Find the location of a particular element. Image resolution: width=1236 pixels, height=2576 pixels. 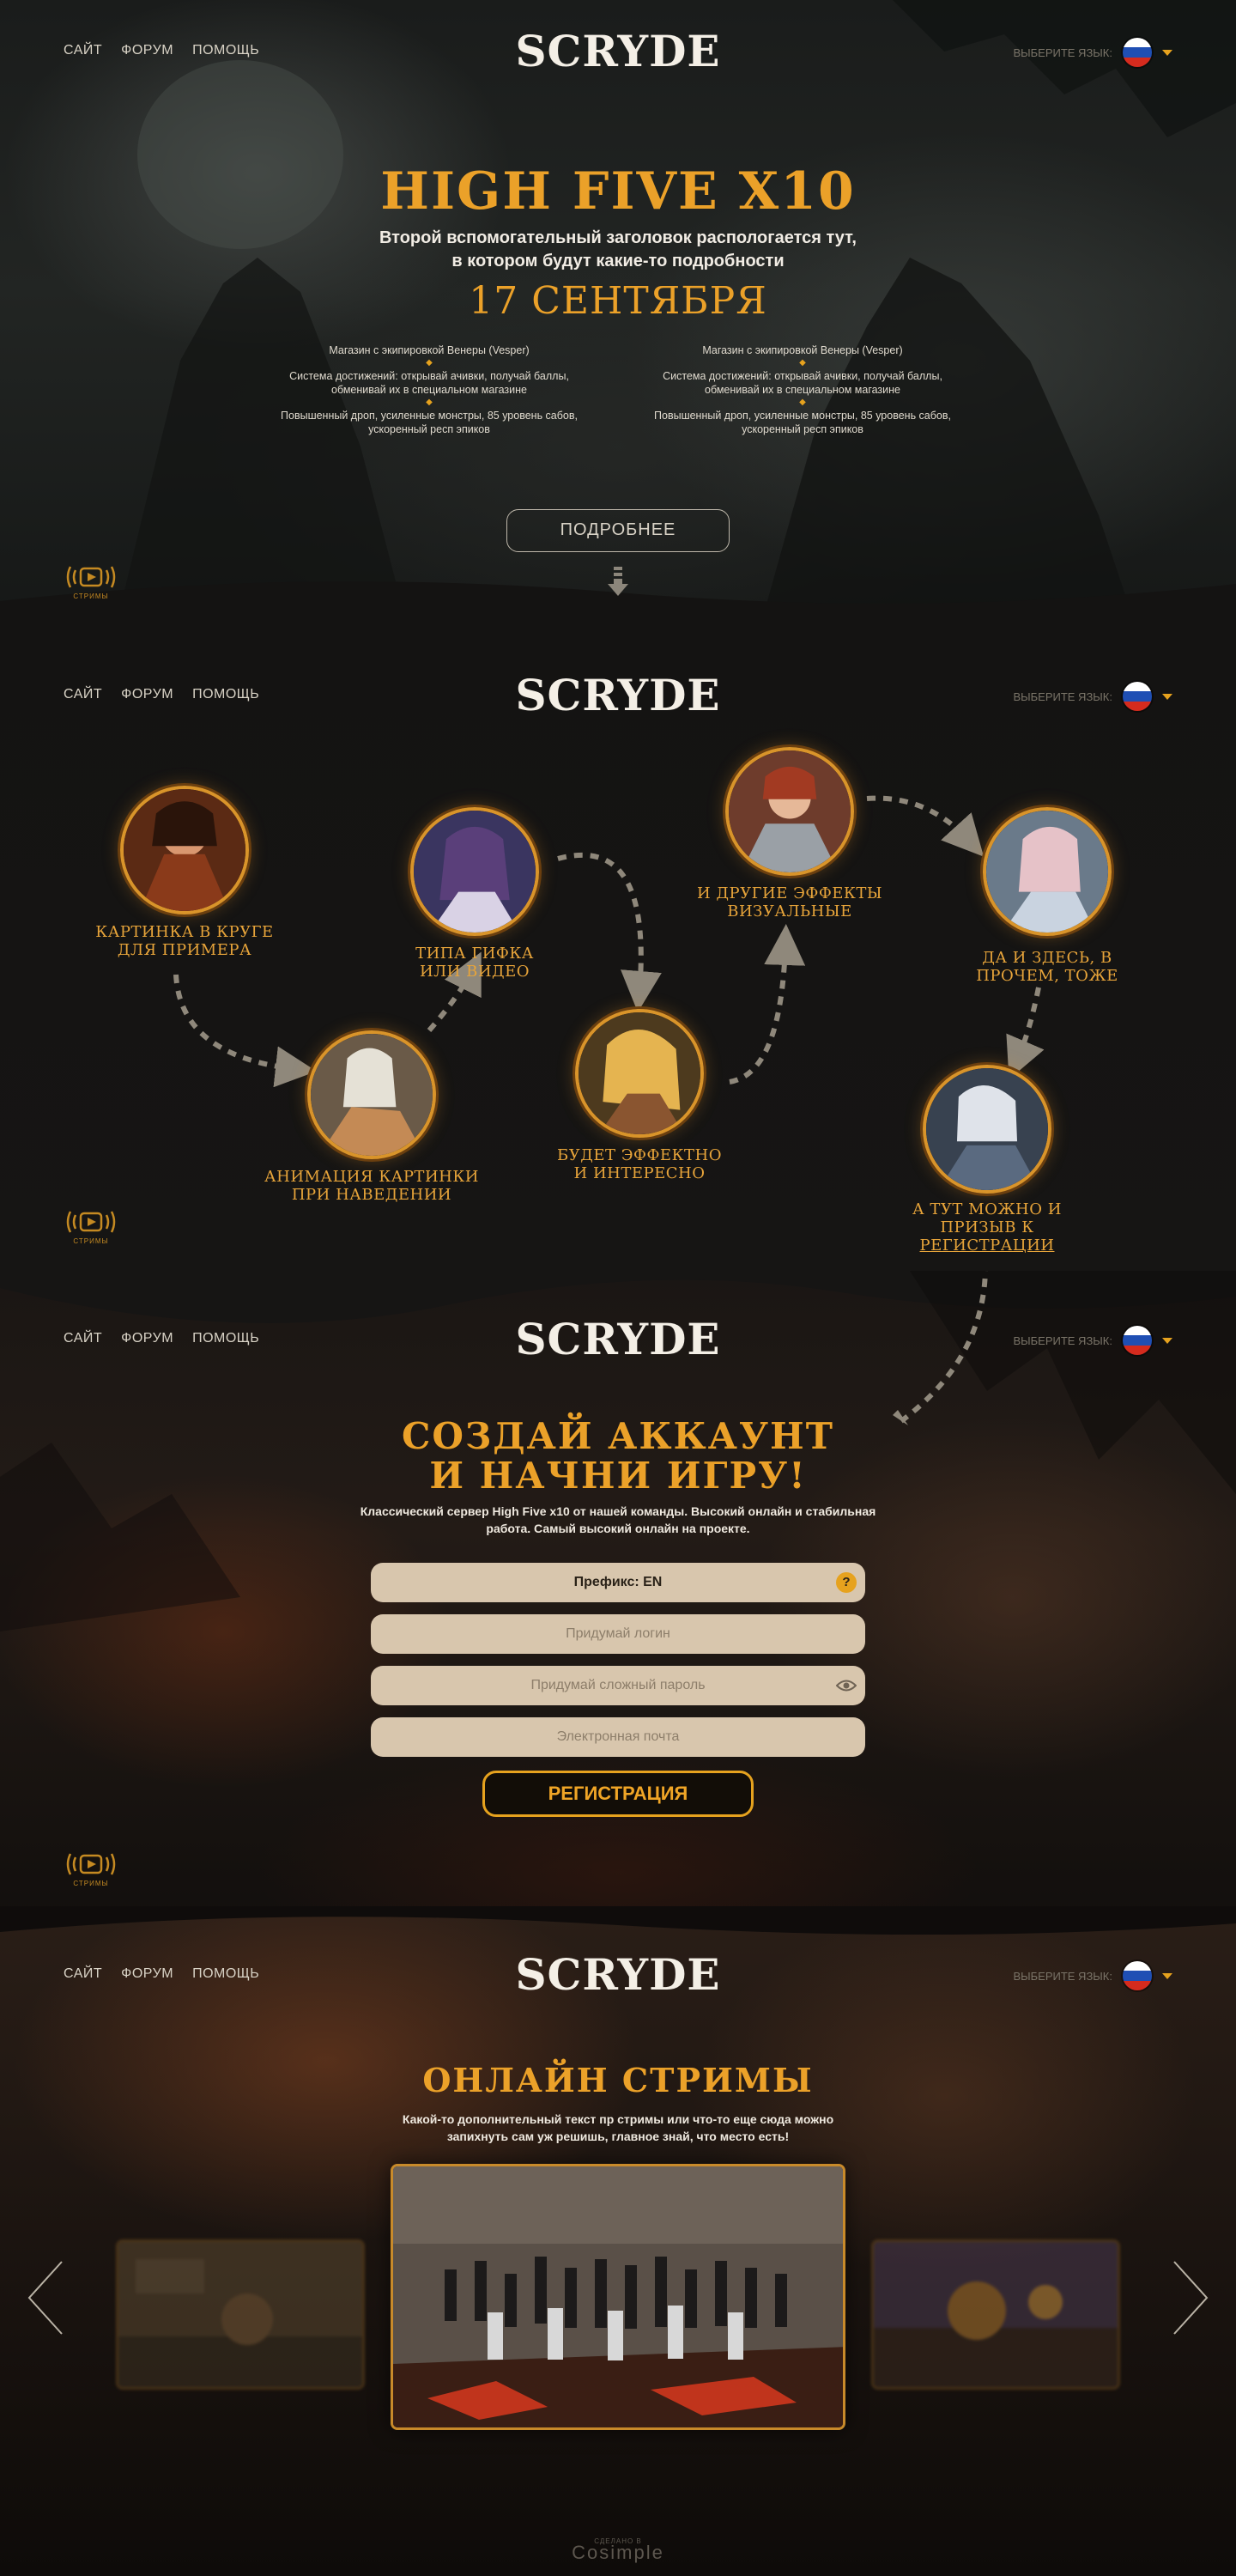

feature-node-5-label: И ДРУГИЕ ЭФФЕКТЫ ВИЗУАЛЬНЫЕ is located at coordinates (789, 902).